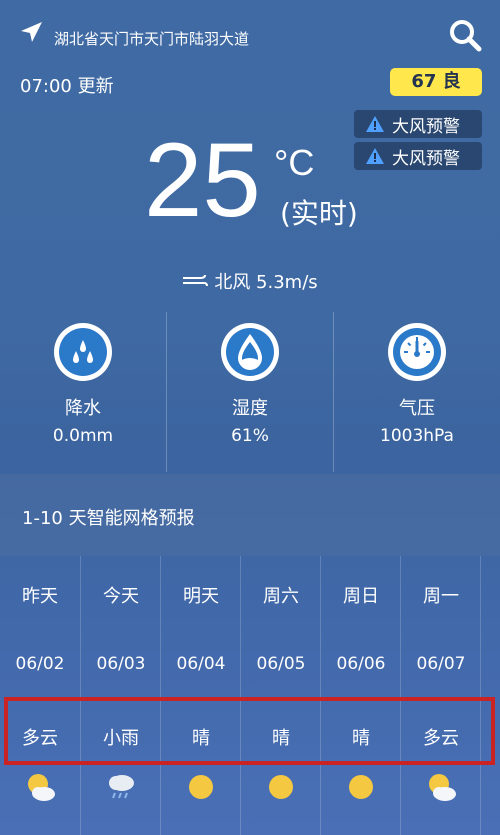  I want to click on day-name: 周六, so click(281, 596).